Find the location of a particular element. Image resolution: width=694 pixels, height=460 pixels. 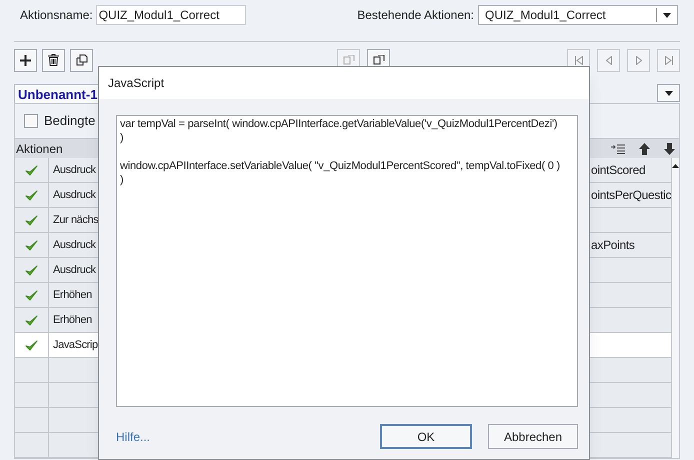

plus-icon is located at coordinates (25, 60).